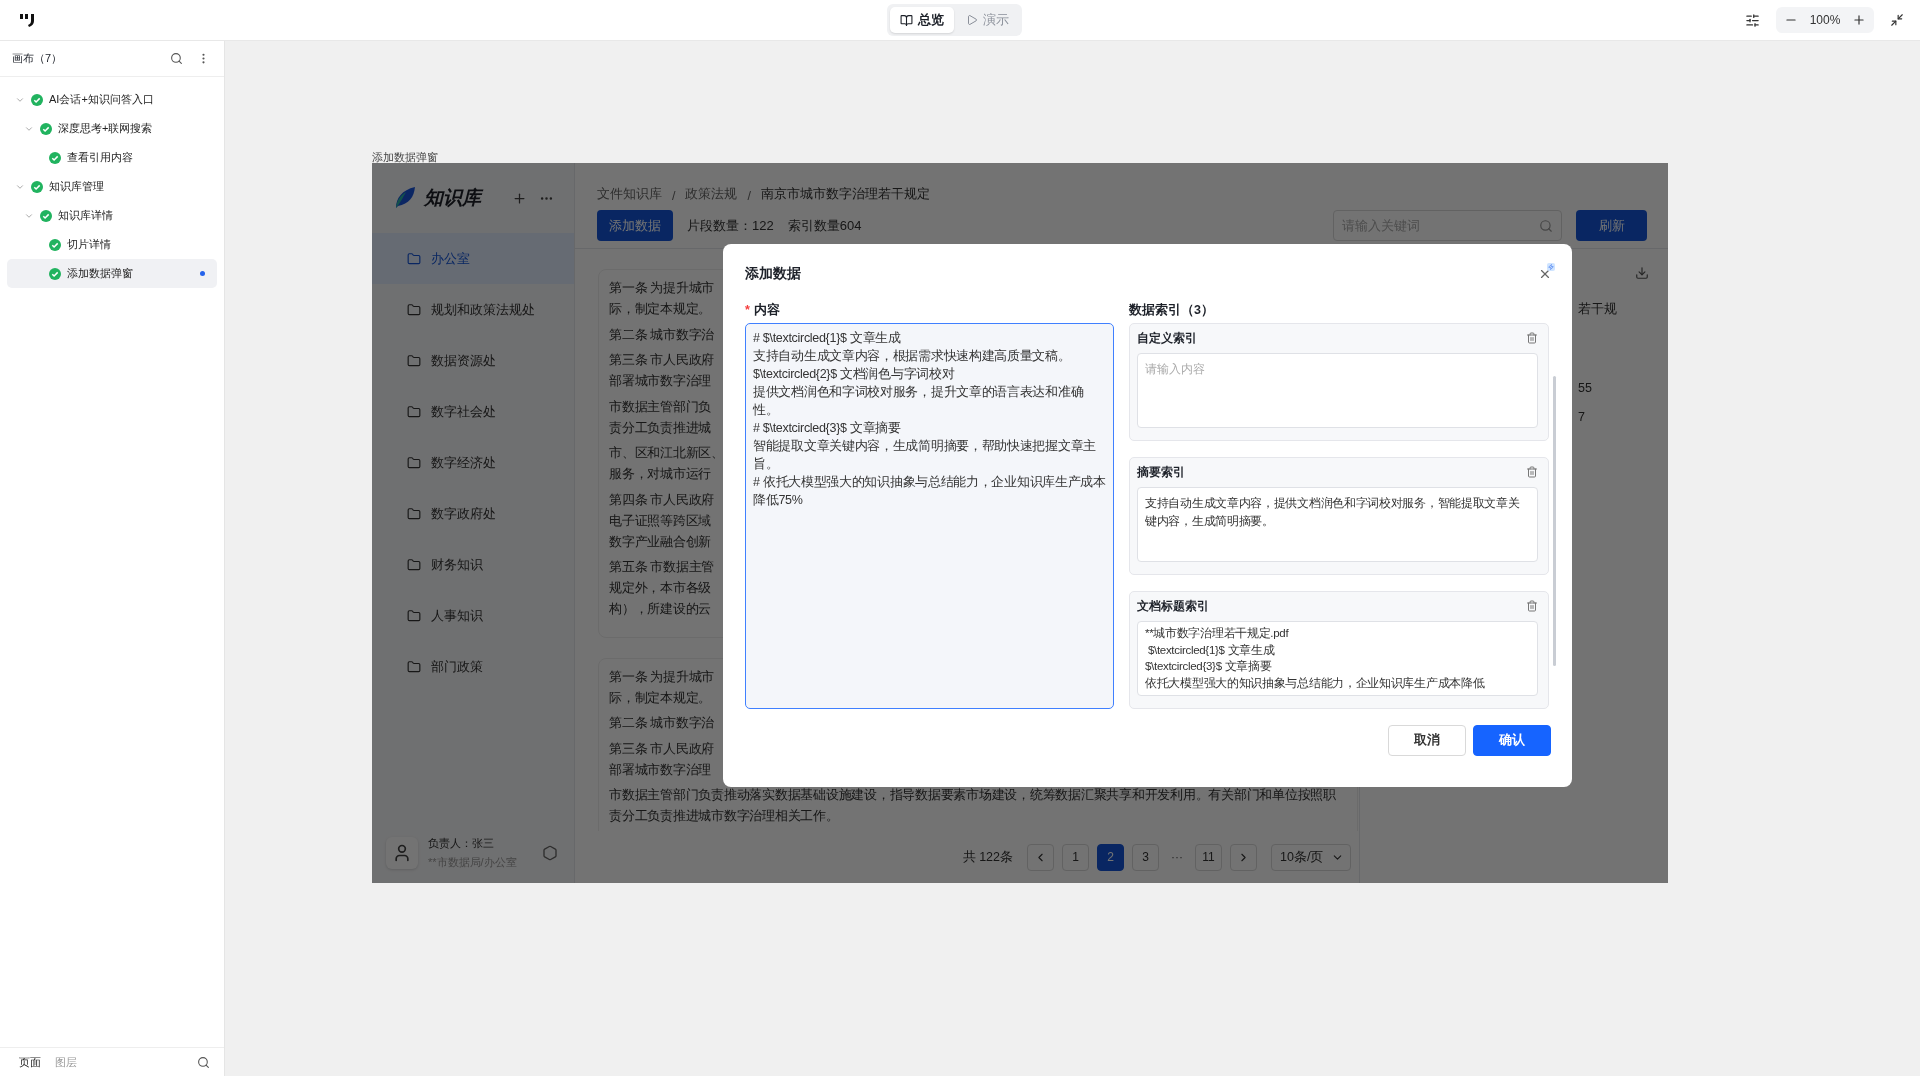 The height and width of the screenshot is (1076, 1920). What do you see at coordinates (912, 356) in the screenshot?
I see `text-line: 支持自动生成文章内容，根据需求快速构建高质量文稿。` at bounding box center [912, 356].